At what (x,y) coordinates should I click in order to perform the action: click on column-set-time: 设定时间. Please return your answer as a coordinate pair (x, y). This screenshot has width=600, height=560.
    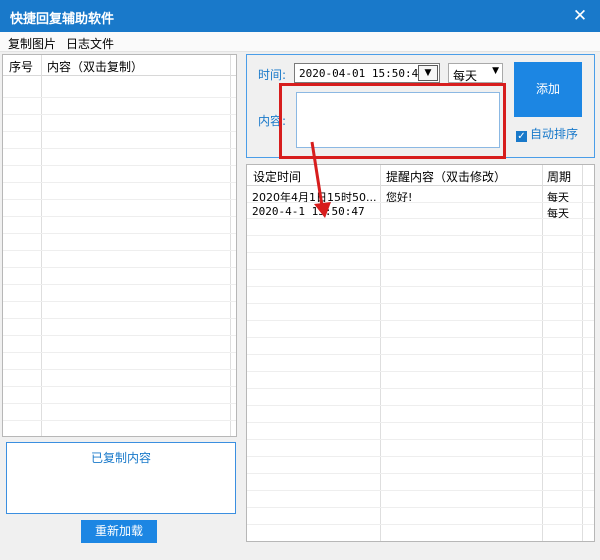
    Looking at the image, I should click on (277, 177).